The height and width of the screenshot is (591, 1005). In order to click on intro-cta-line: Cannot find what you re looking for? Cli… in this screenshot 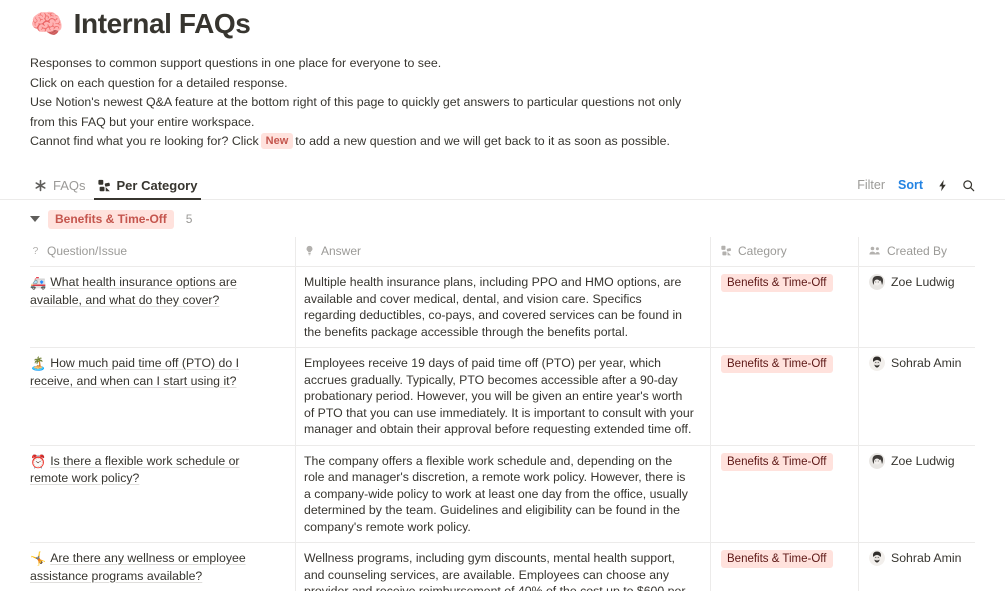, I will do `click(502, 142)`.